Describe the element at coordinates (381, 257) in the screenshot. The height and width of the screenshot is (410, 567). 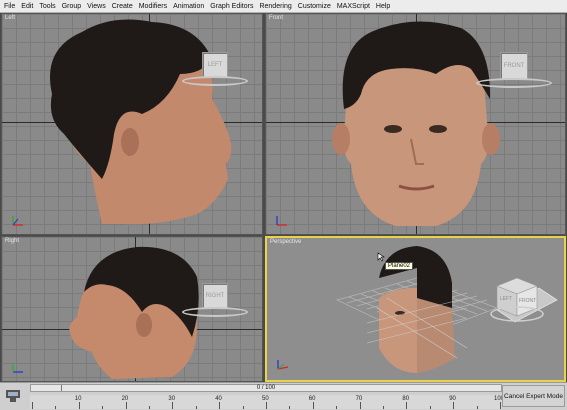
I see `cursor-icon` at that location.